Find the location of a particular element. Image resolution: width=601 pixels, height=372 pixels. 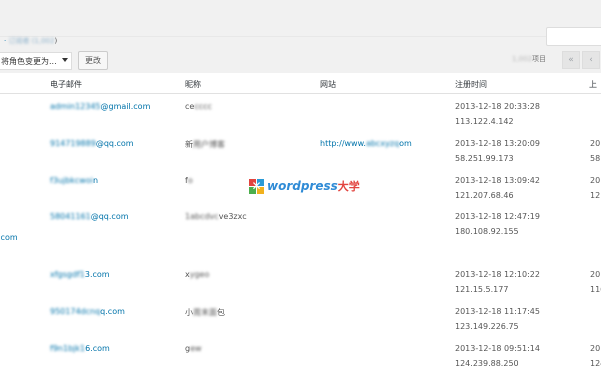

search-input is located at coordinates (573, 36).